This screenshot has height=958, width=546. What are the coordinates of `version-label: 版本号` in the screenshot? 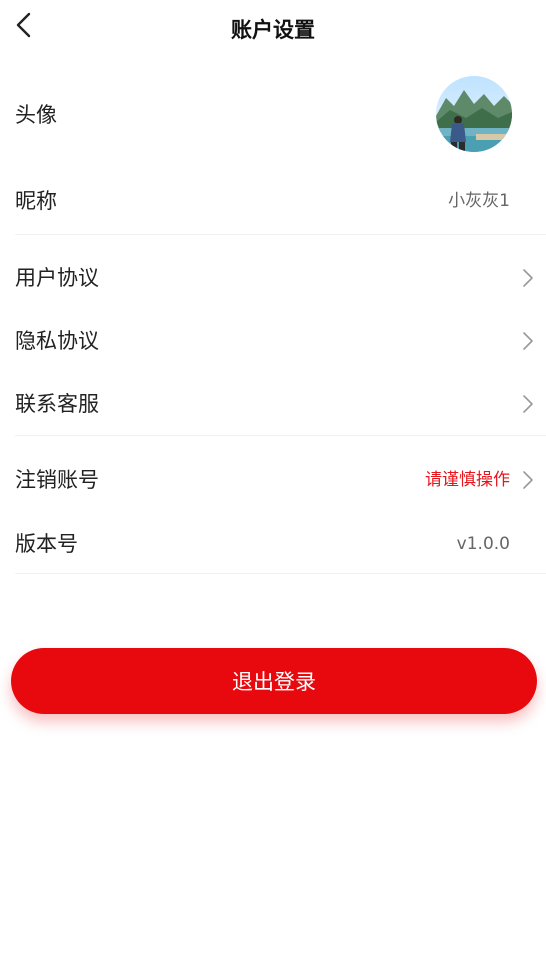 It's located at (46, 544).